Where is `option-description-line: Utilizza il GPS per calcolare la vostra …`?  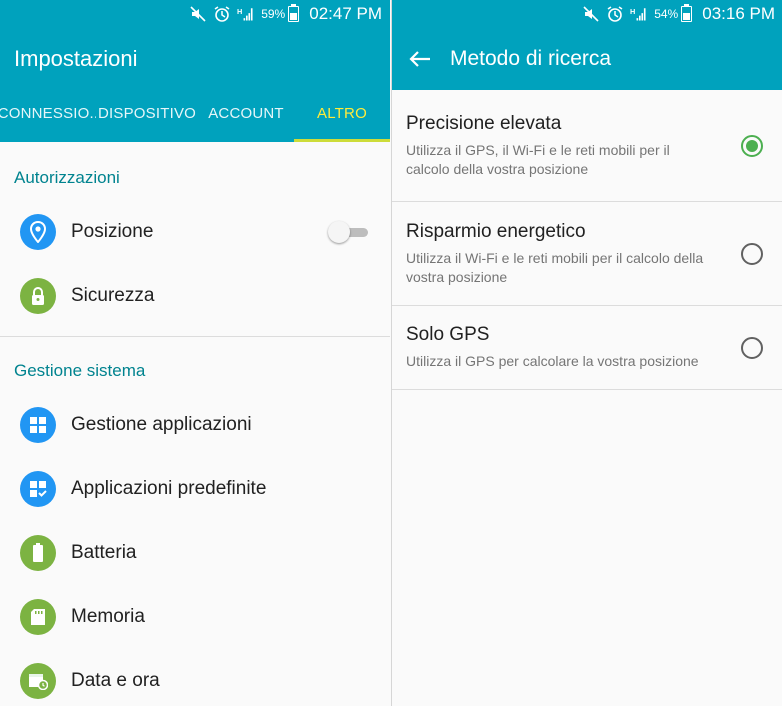 option-description-line: Utilizza il GPS per calcolare la vostra … is located at coordinates (552, 361).